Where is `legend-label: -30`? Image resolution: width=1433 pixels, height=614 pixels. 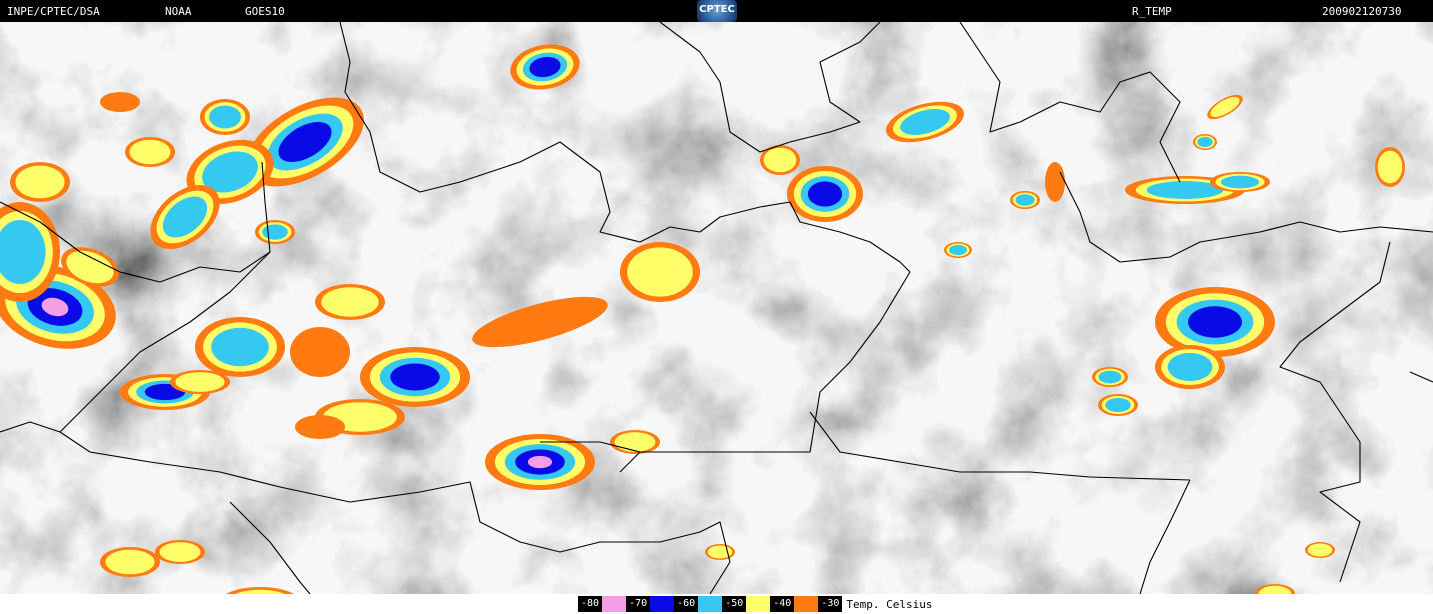 legend-label: -30 is located at coordinates (830, 604).